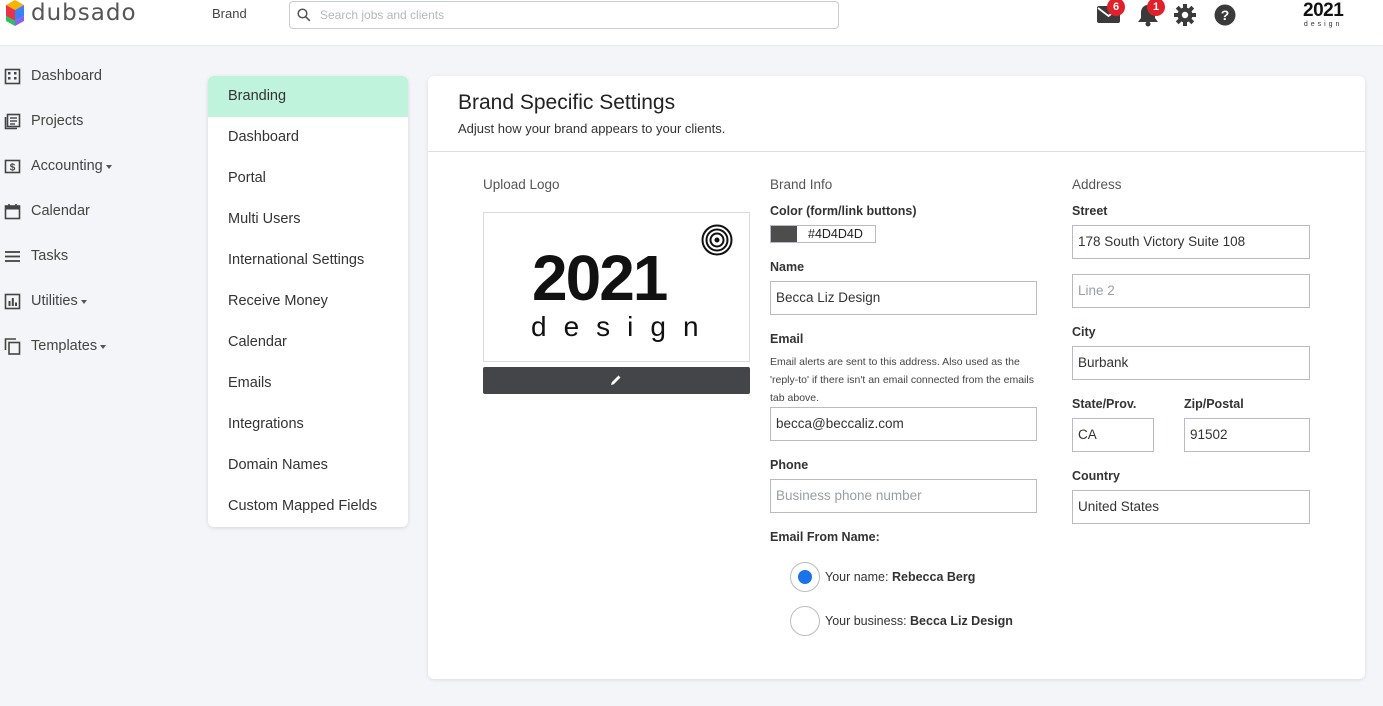  Describe the element at coordinates (841, 234) in the screenshot. I see `color-hex-value: #4D4D4D` at that location.